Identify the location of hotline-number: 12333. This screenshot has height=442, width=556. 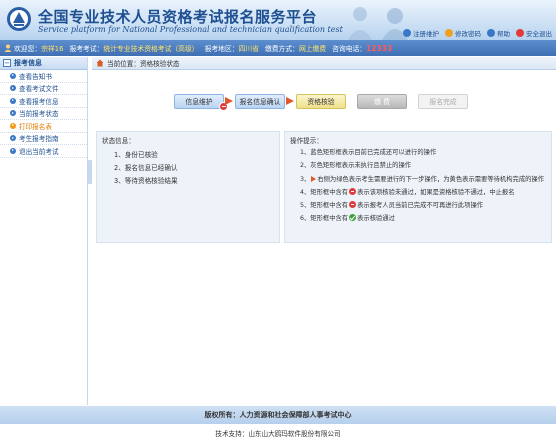
(379, 48).